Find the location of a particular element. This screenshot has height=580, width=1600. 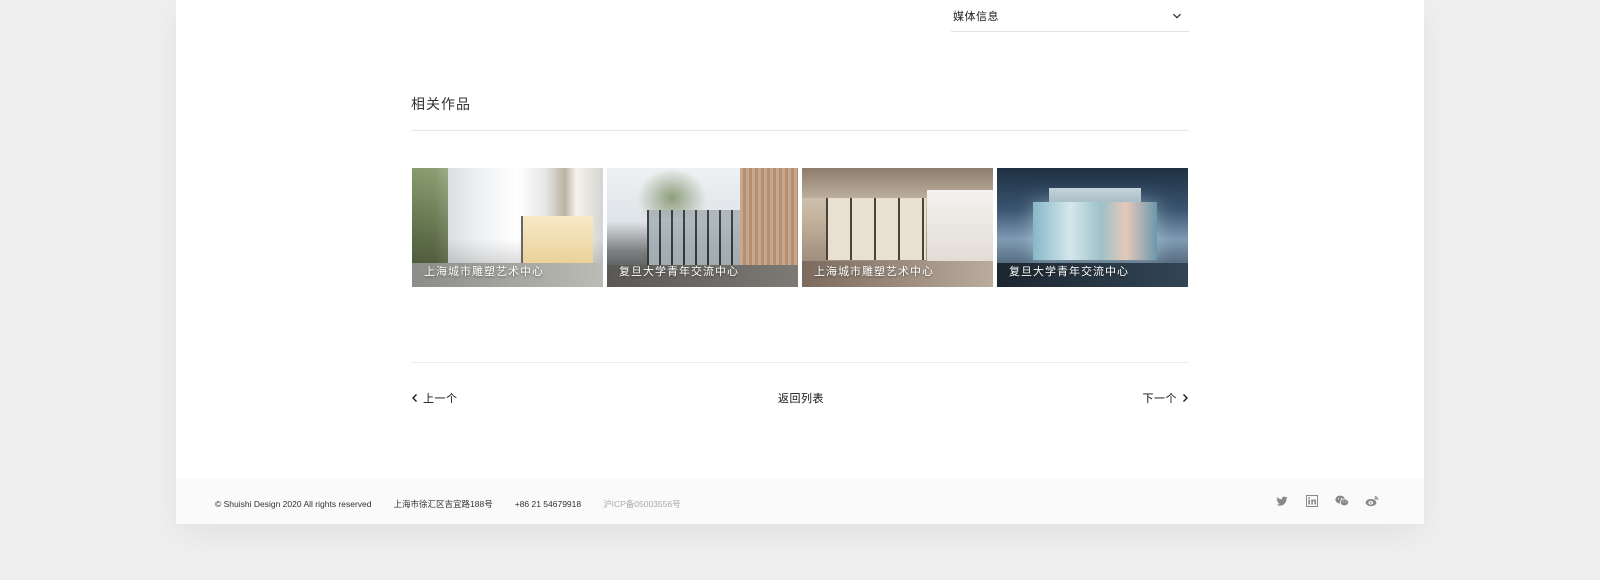

pager-divider is located at coordinates (800, 362).